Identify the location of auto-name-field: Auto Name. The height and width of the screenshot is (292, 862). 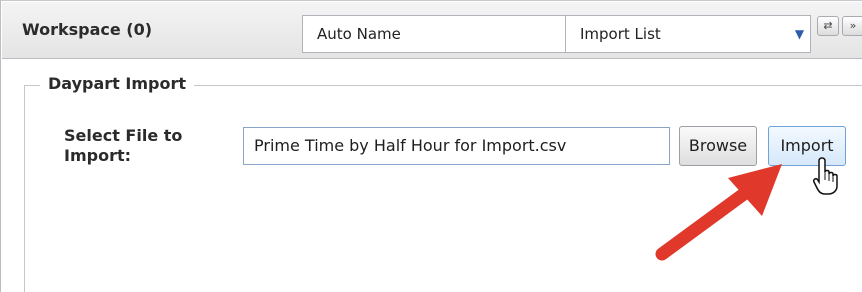
(434, 34).